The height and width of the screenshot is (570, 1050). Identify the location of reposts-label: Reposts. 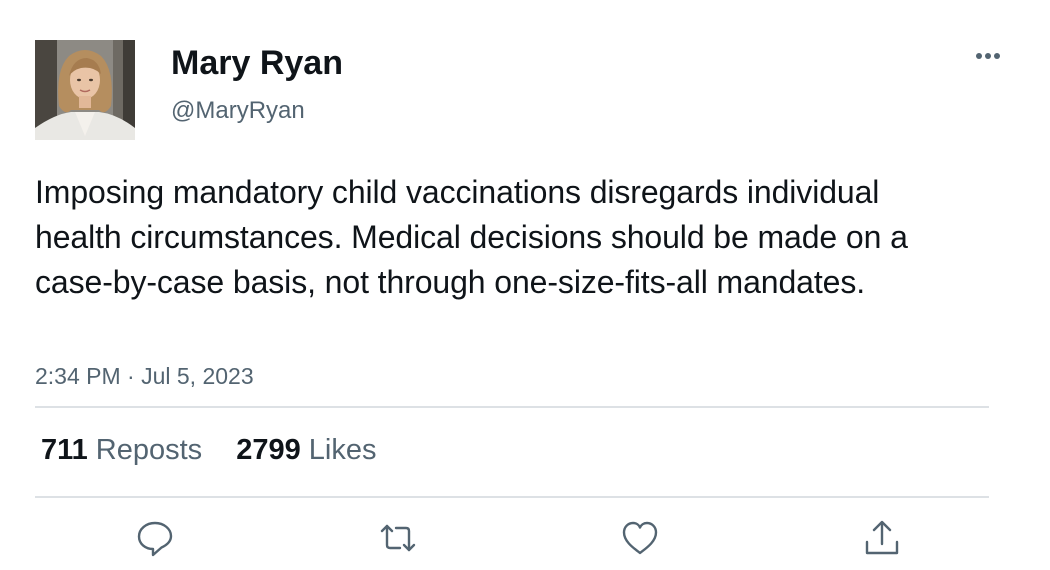
(149, 450).